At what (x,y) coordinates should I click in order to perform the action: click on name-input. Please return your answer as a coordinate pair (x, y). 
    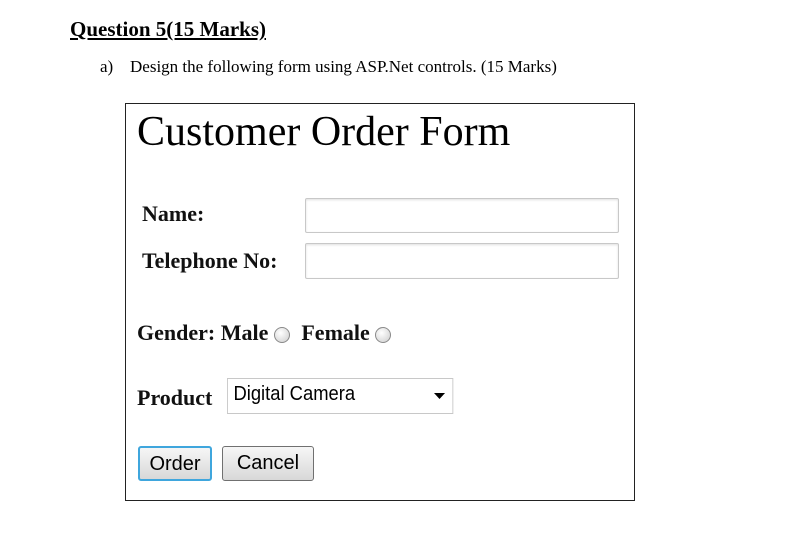
    Looking at the image, I should click on (462, 215).